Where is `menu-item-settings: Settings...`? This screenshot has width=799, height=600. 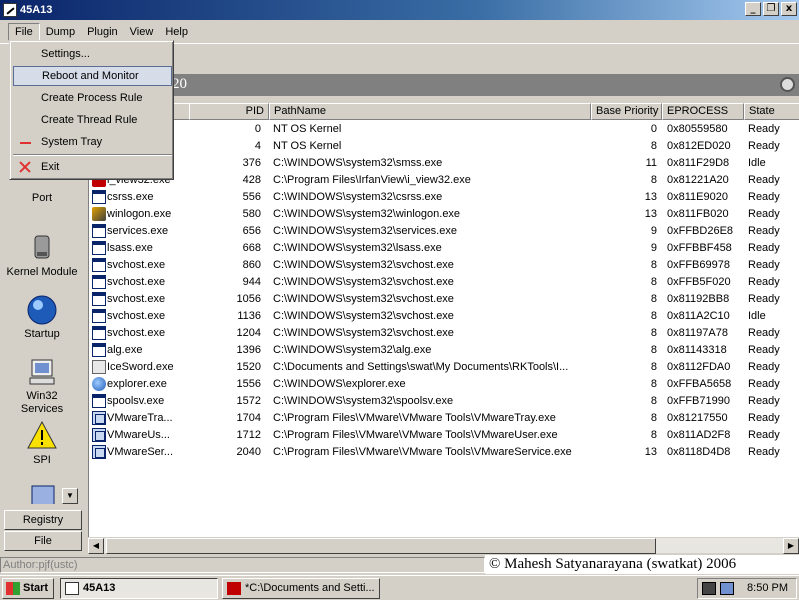
menu-item-settings: Settings... is located at coordinates (92, 54).